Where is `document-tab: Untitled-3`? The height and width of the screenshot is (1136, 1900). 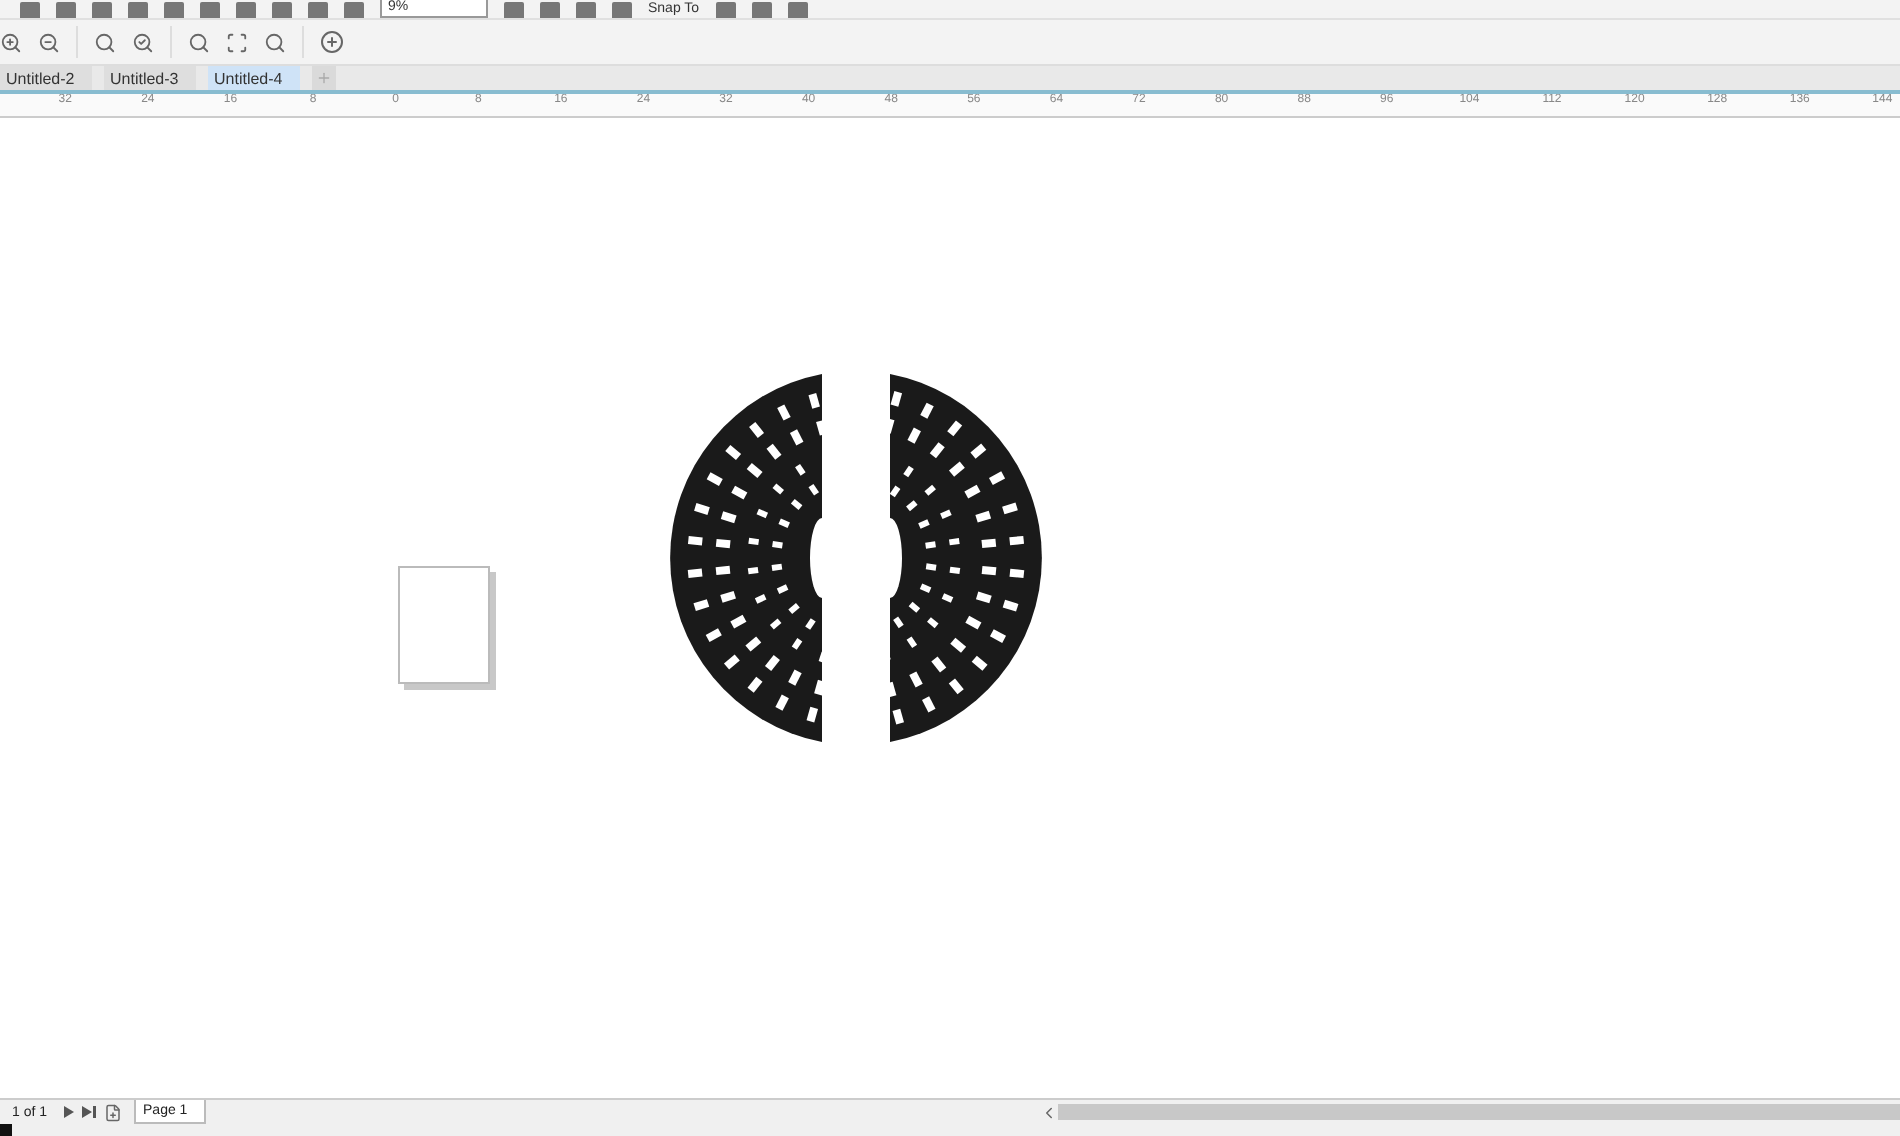 document-tab: Untitled-3 is located at coordinates (150, 78).